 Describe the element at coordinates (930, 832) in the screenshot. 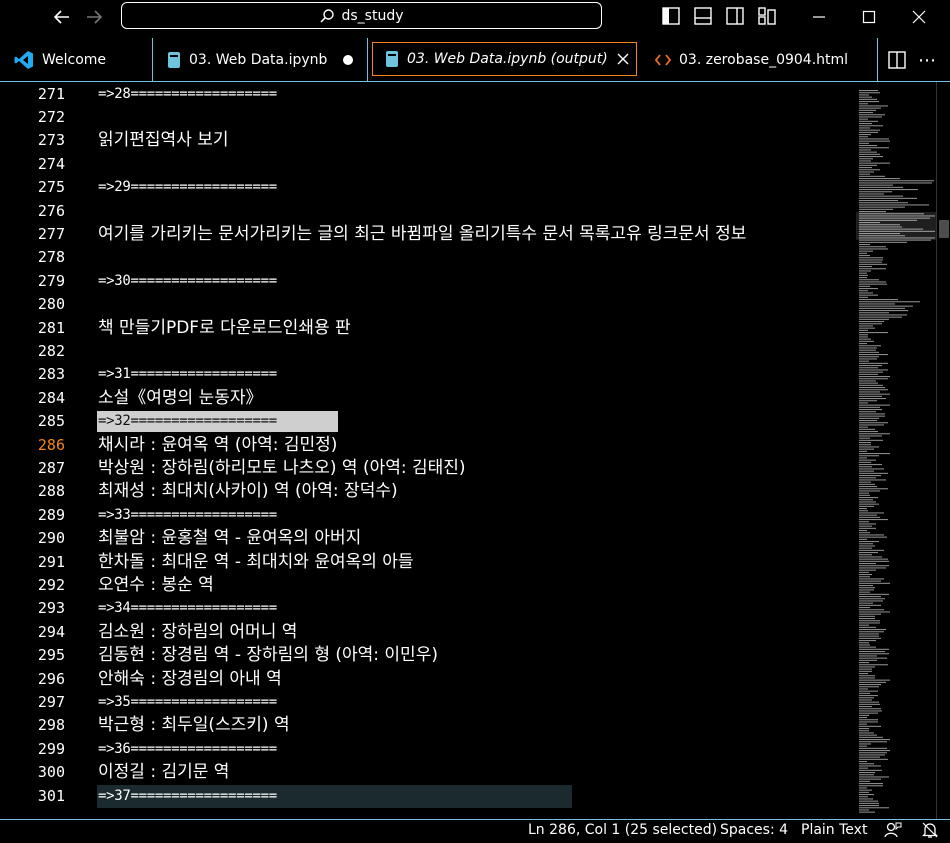

I see `notifications-bell-icon` at that location.